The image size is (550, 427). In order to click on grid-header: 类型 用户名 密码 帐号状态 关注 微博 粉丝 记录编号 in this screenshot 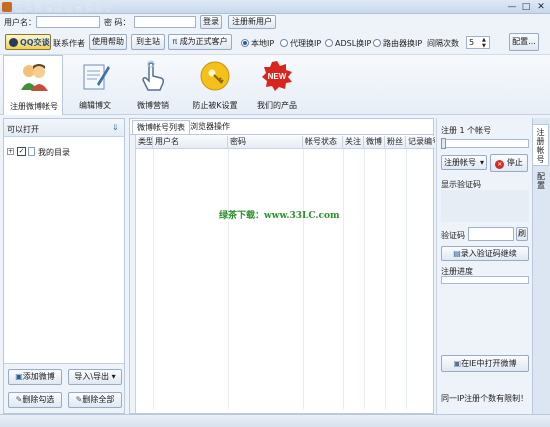, I will do `click(285, 142)`.